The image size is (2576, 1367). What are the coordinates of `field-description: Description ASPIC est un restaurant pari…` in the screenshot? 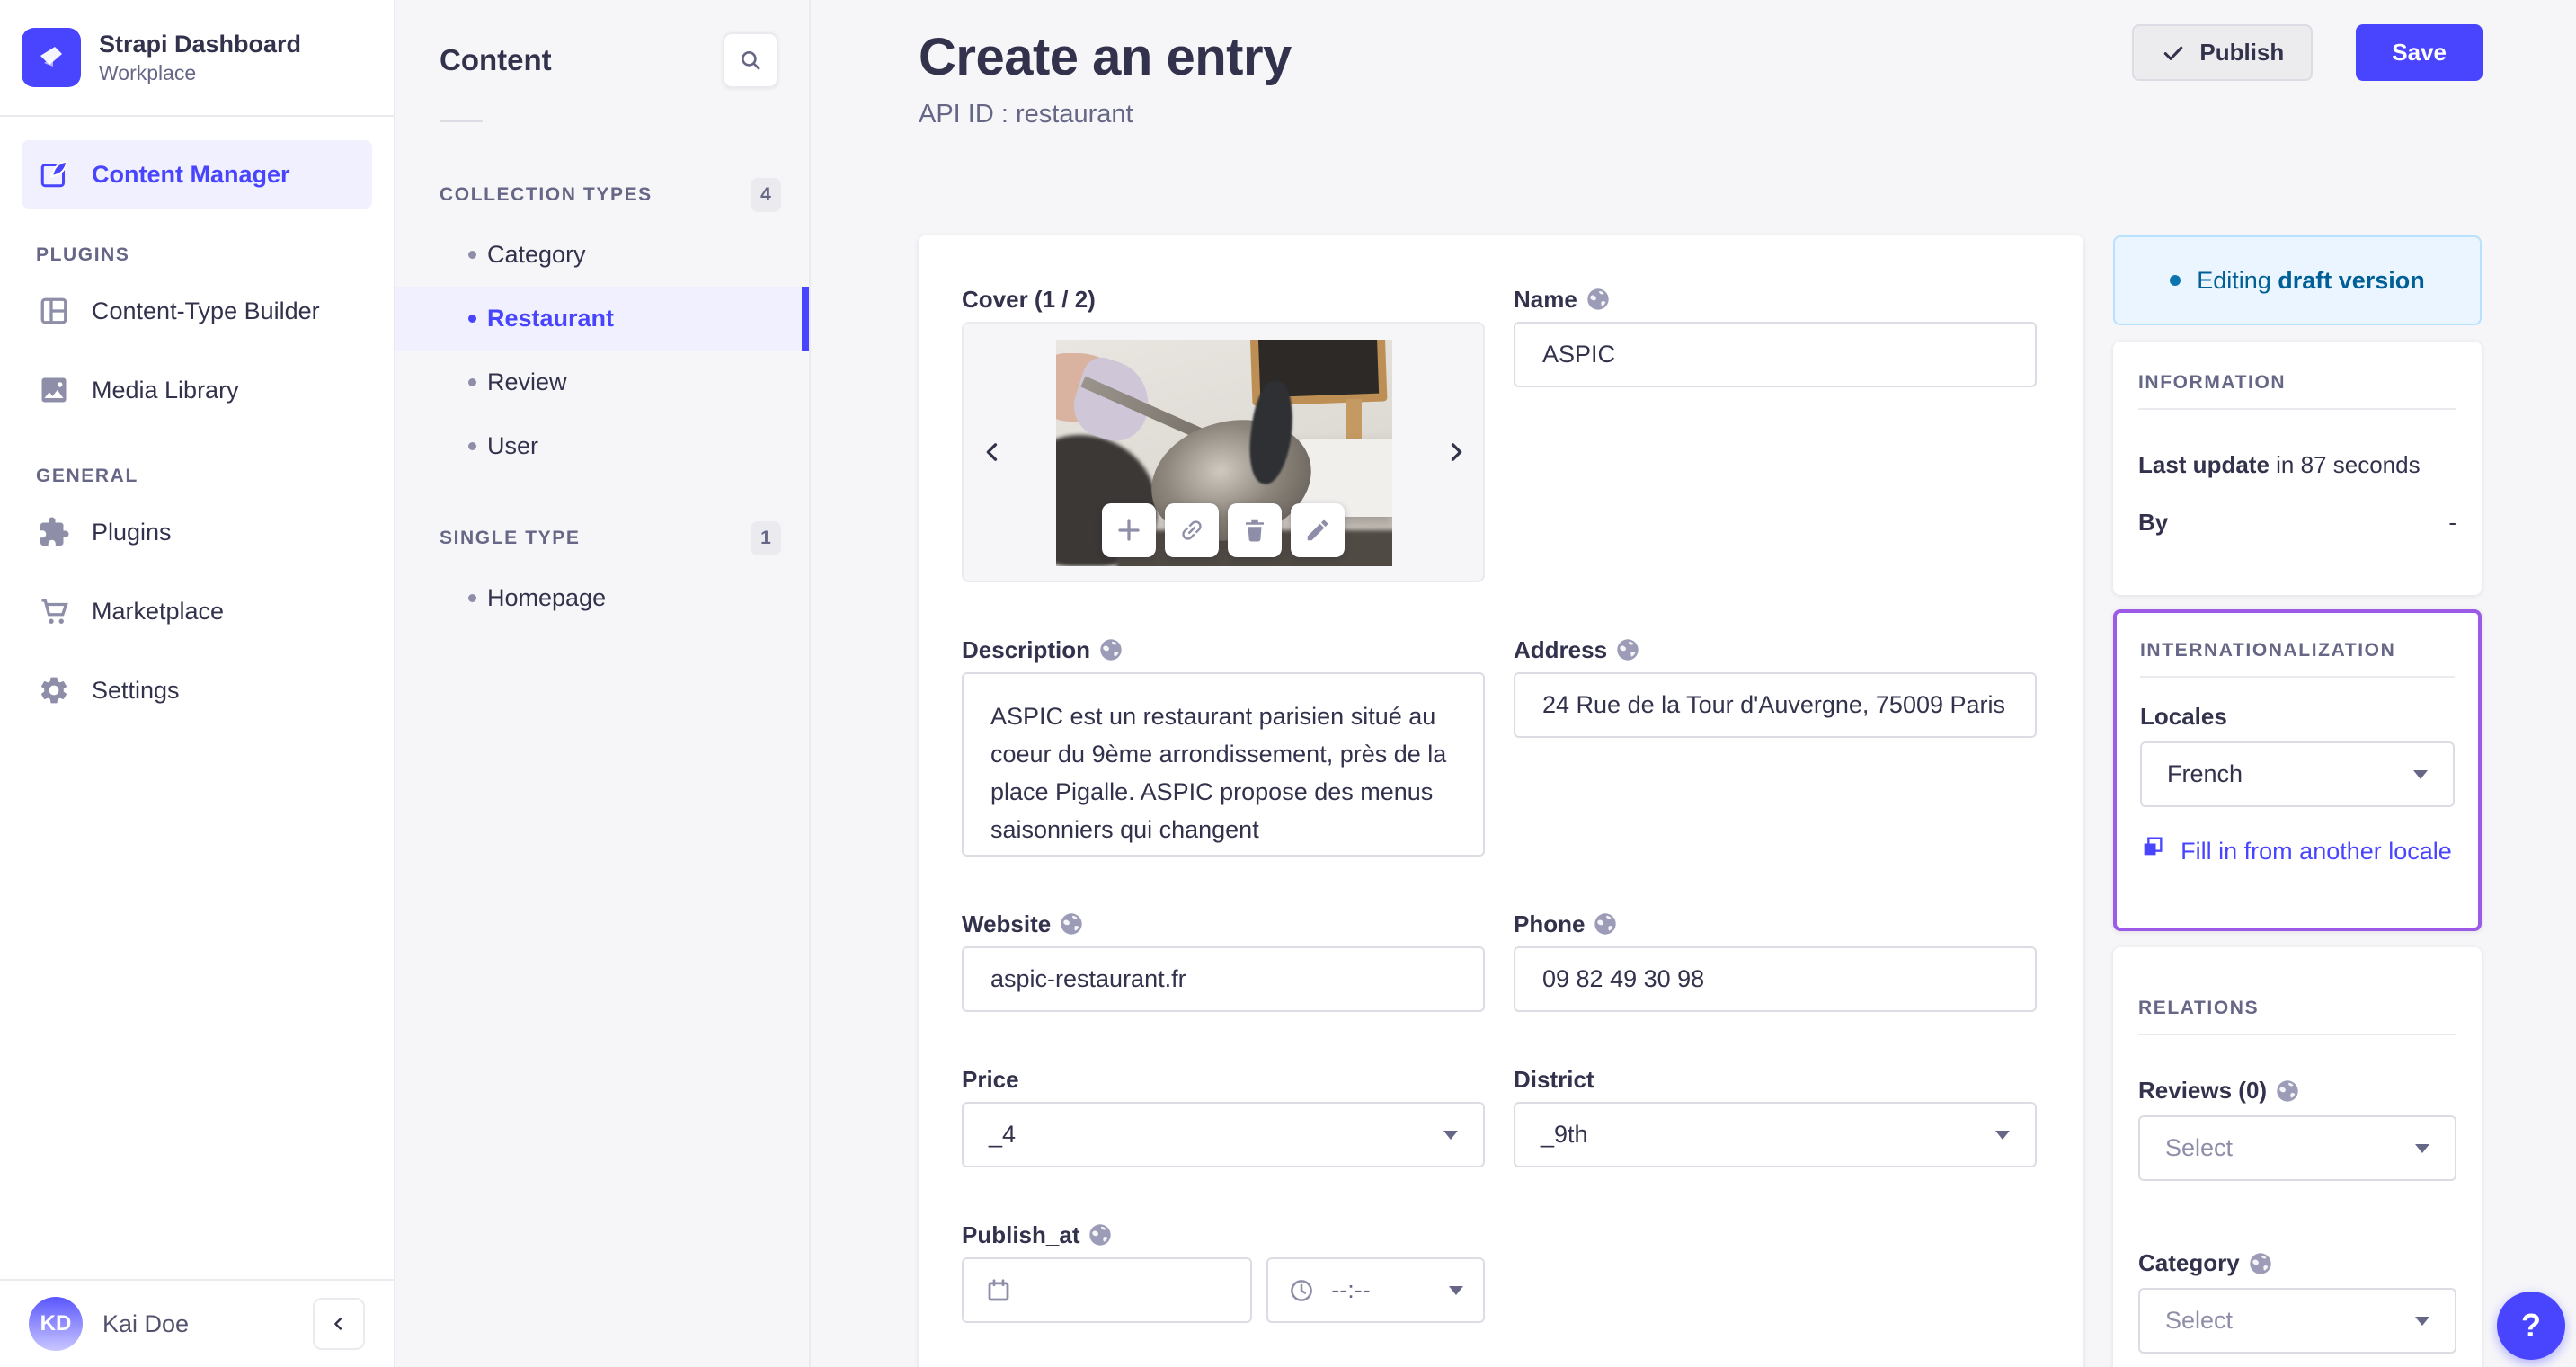 It's located at (1223, 747).